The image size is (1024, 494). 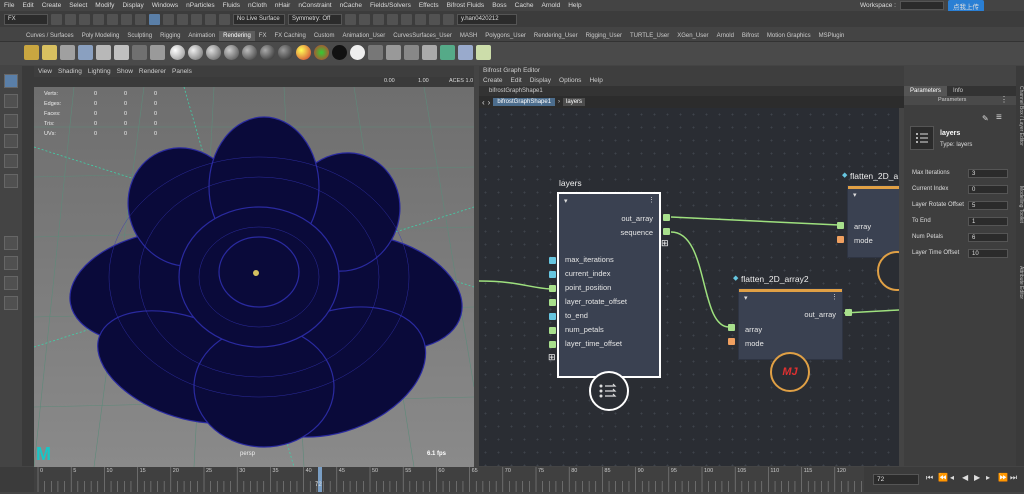 What do you see at coordinates (1004, 99) in the screenshot?
I see `panel-options-icon: ⋮` at bounding box center [1004, 99].